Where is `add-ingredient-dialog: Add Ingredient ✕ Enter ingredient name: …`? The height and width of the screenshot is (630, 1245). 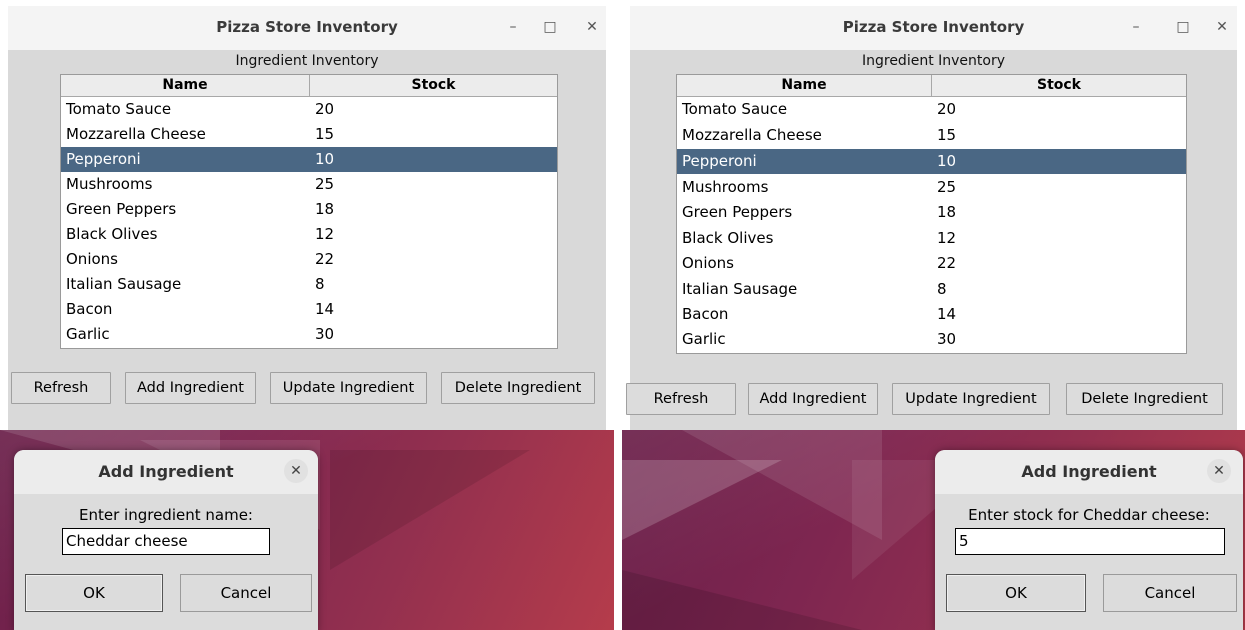 add-ingredient-dialog: Add Ingredient ✕ Enter ingredient name: … is located at coordinates (166, 540).